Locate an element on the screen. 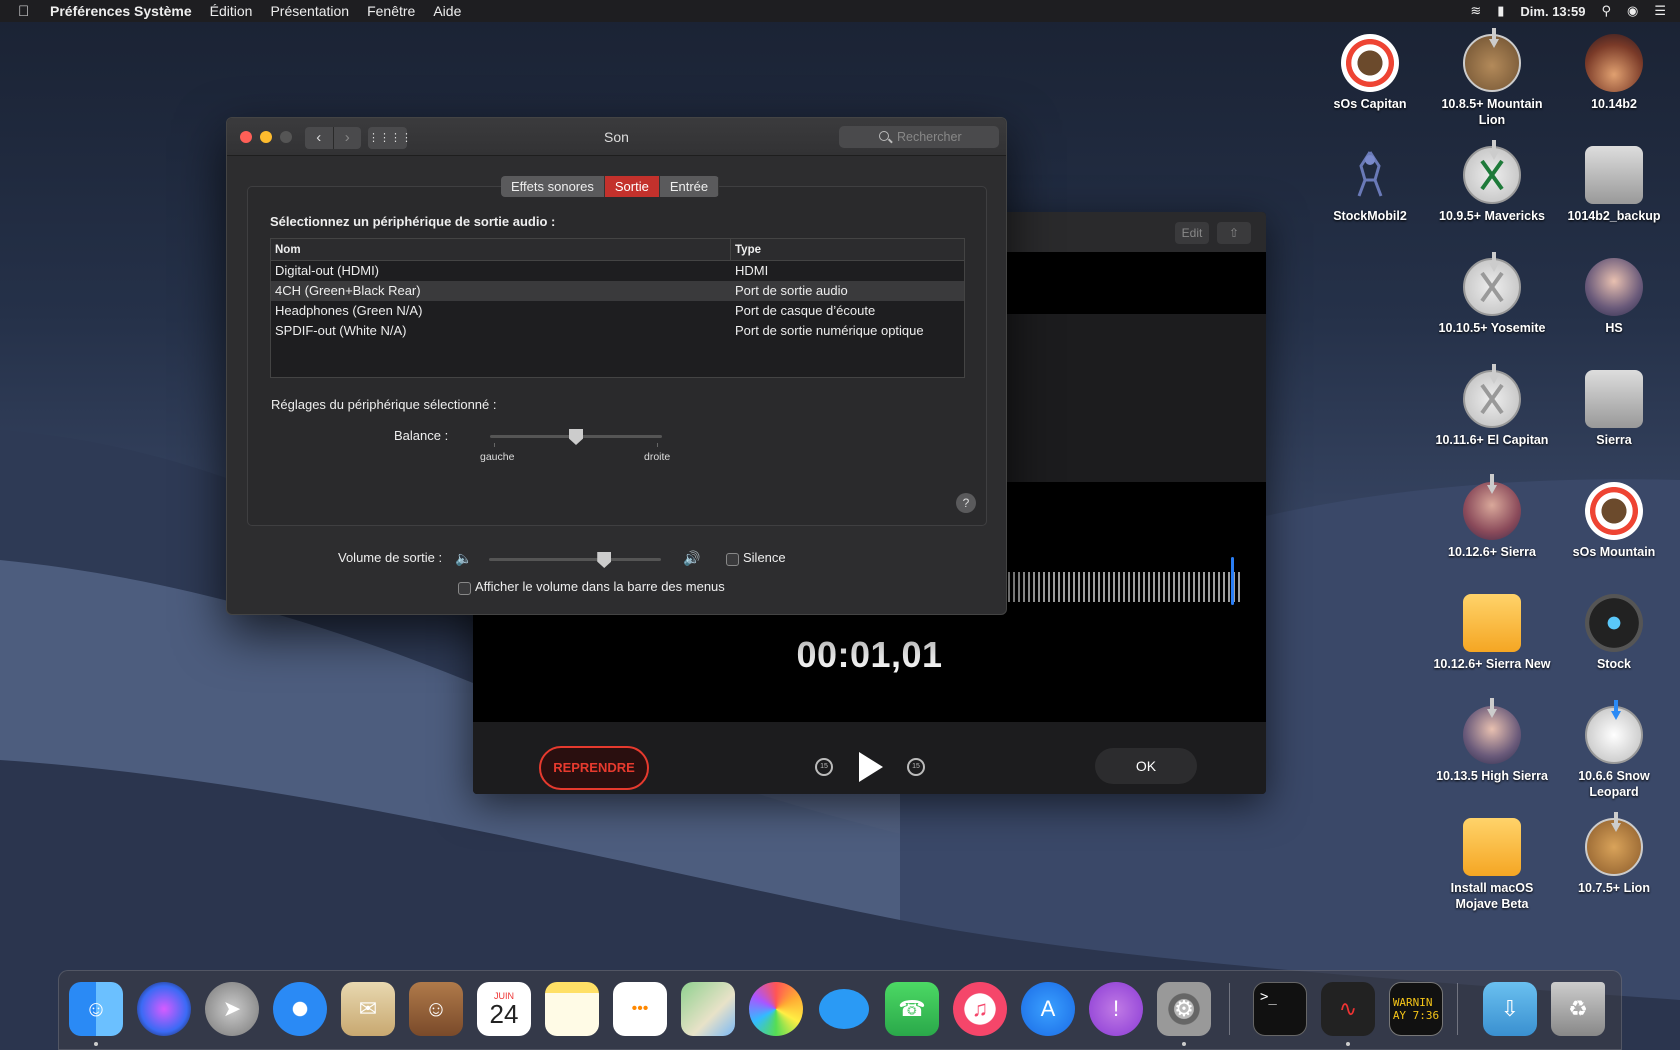  play-icon is located at coordinates (871, 767).